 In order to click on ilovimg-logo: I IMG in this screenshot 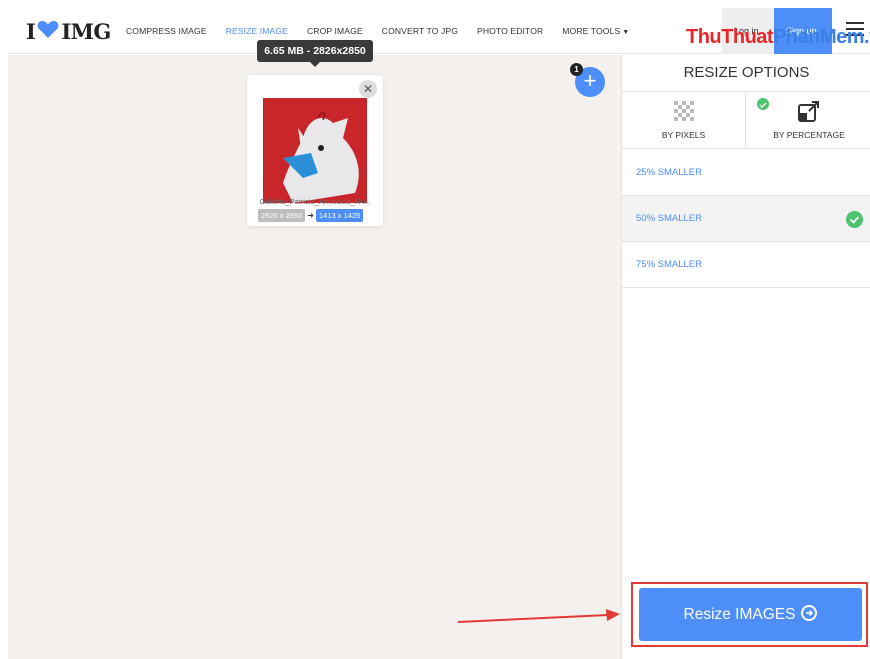, I will do `click(68, 31)`.